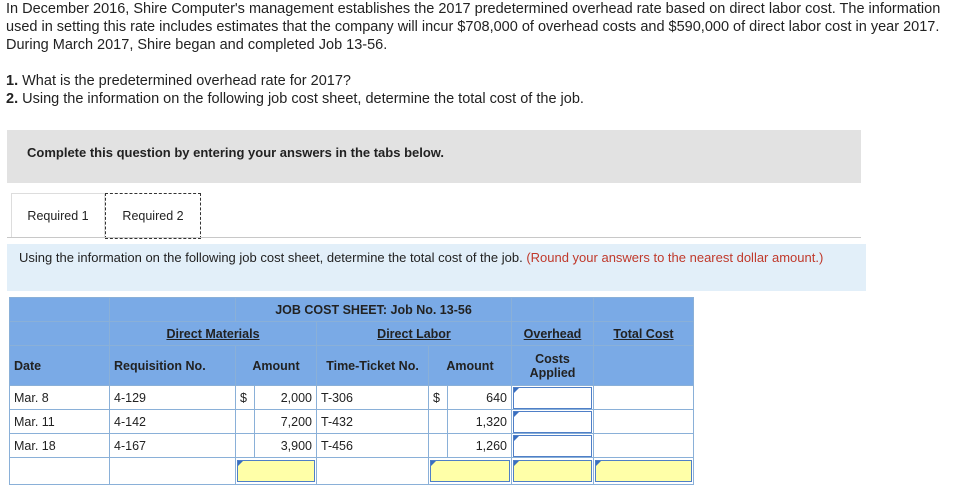  What do you see at coordinates (285, 445) in the screenshot?
I see `row-dm-amount: 3,900` at bounding box center [285, 445].